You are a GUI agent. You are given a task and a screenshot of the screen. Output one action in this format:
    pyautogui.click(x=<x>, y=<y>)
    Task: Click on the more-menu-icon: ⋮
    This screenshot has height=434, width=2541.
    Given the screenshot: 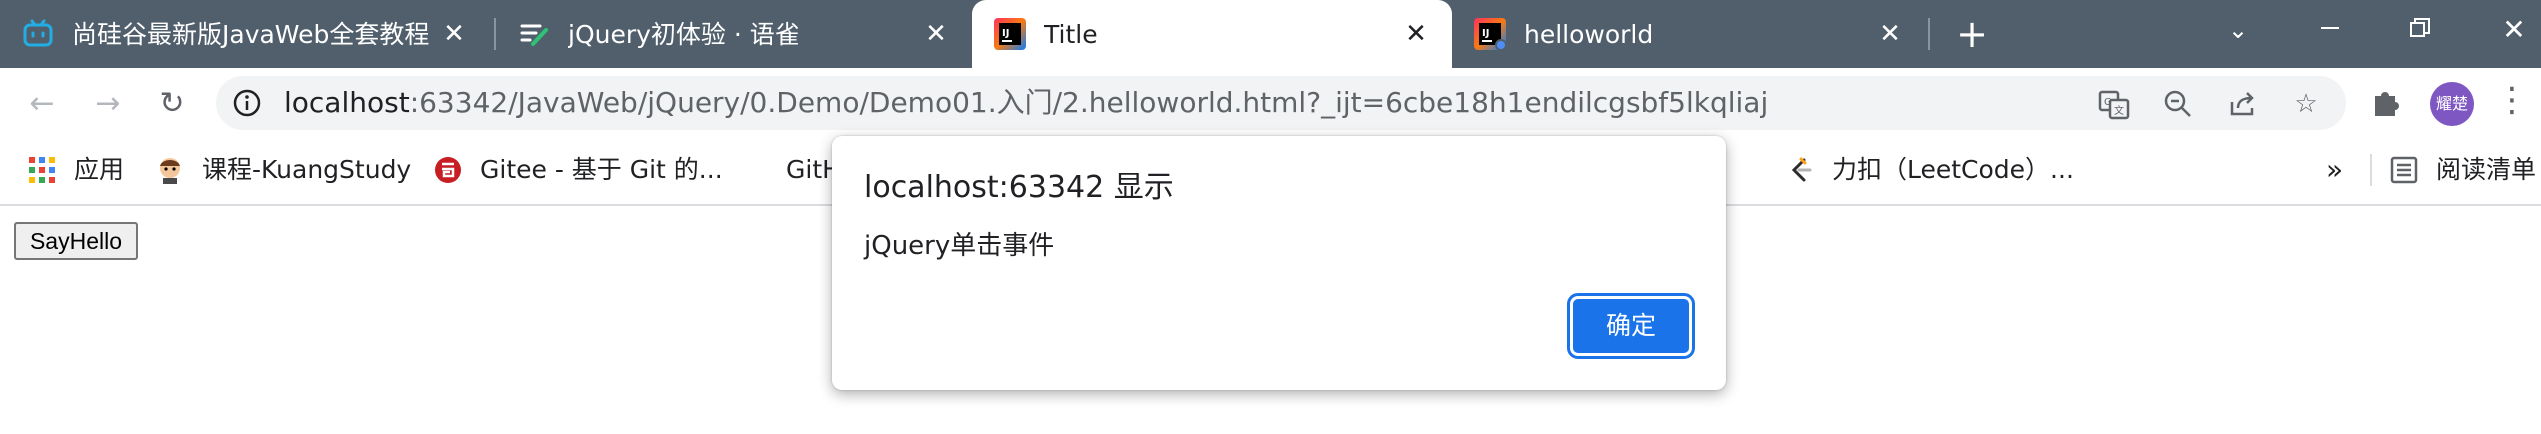 What is the action you would take?
    pyautogui.click(x=2512, y=100)
    